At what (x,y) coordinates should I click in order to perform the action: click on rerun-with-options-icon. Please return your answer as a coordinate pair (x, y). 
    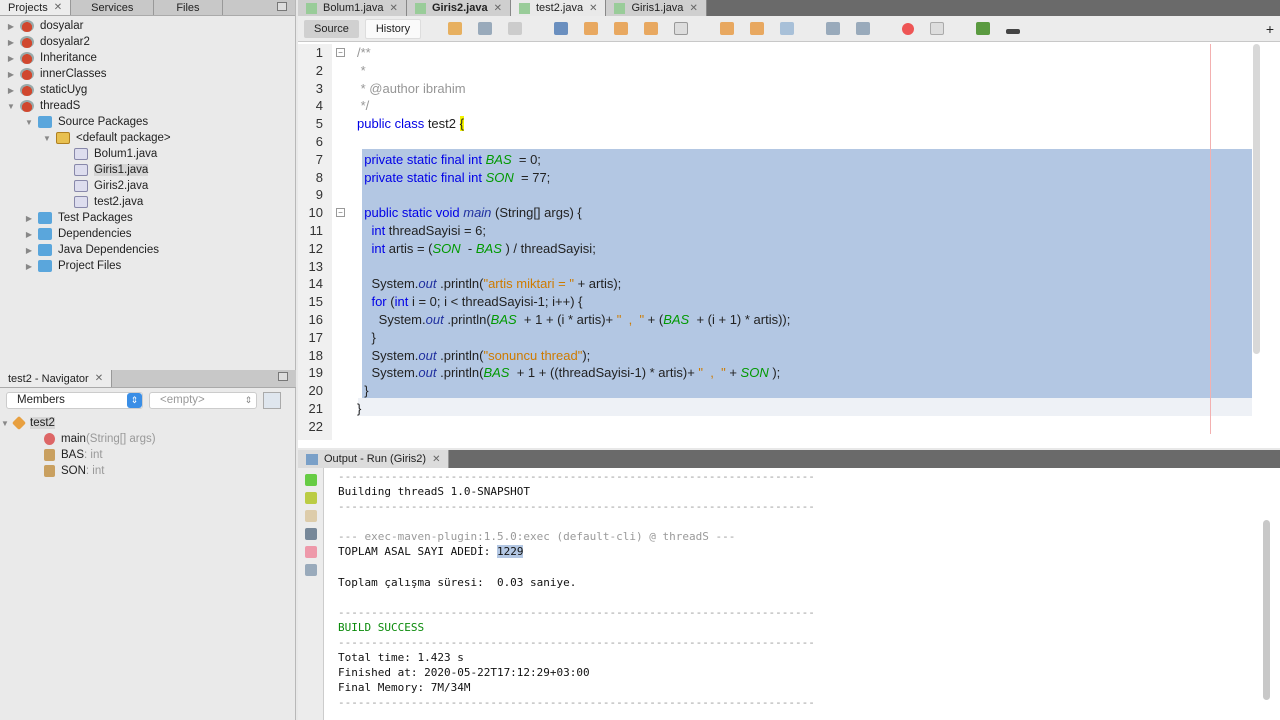
    Looking at the image, I should click on (311, 498).